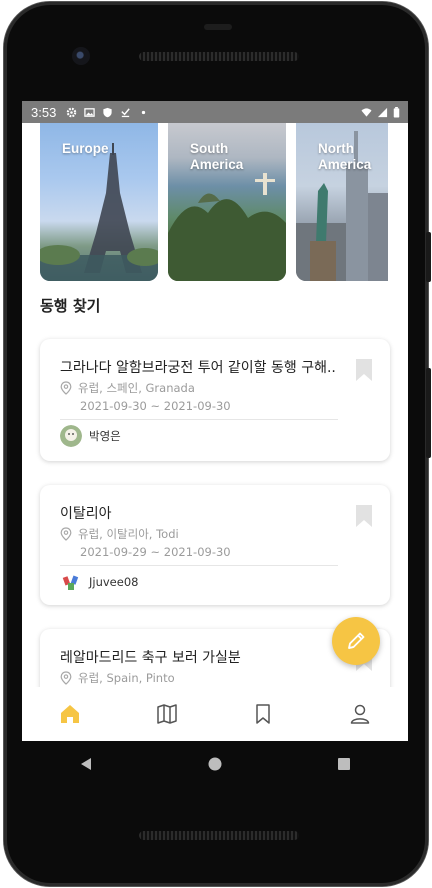 This screenshot has width=432, height=888. I want to click on post-dates: 2021-09-29 ~ 2021-09-30, so click(155, 552).